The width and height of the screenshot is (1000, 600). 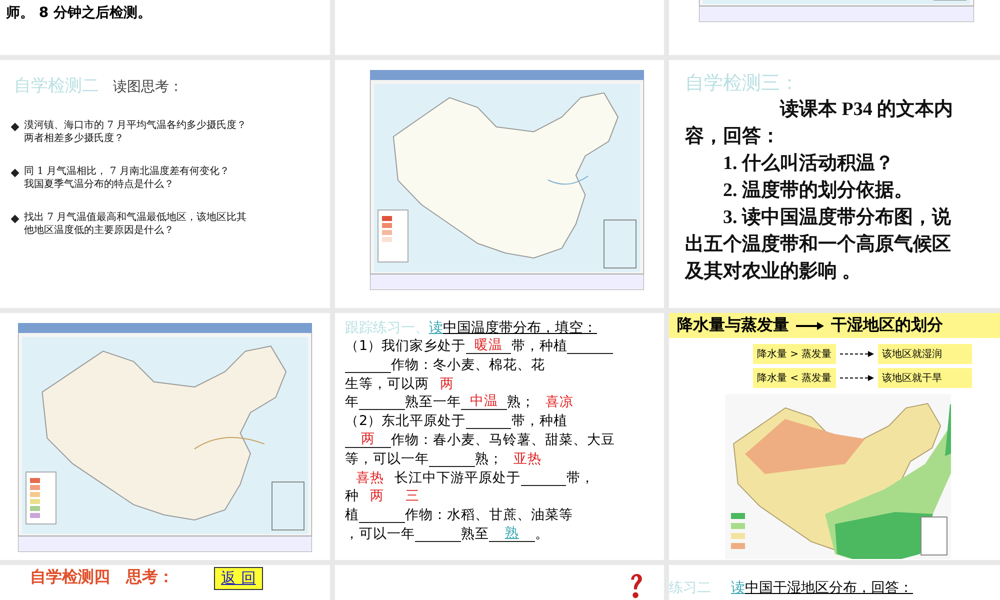 I want to click on slide-title: 降水量与蒸发量, so click(x=733, y=325).